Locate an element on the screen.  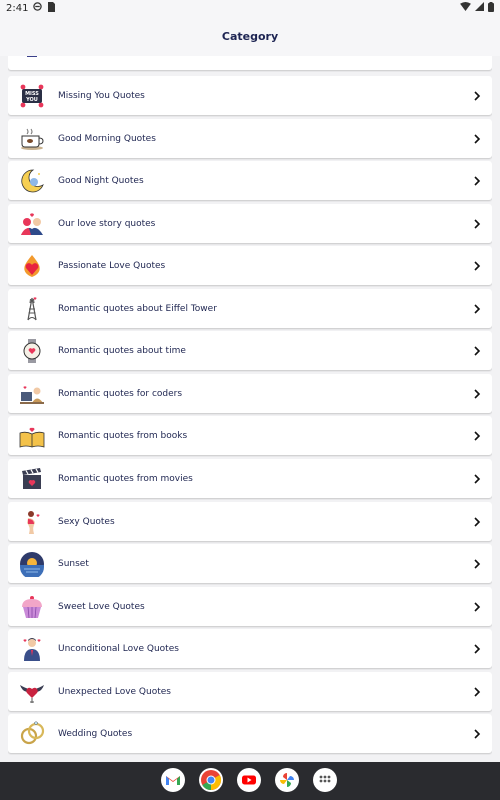
category-label: Our love story quotes is located at coordinates (107, 223).